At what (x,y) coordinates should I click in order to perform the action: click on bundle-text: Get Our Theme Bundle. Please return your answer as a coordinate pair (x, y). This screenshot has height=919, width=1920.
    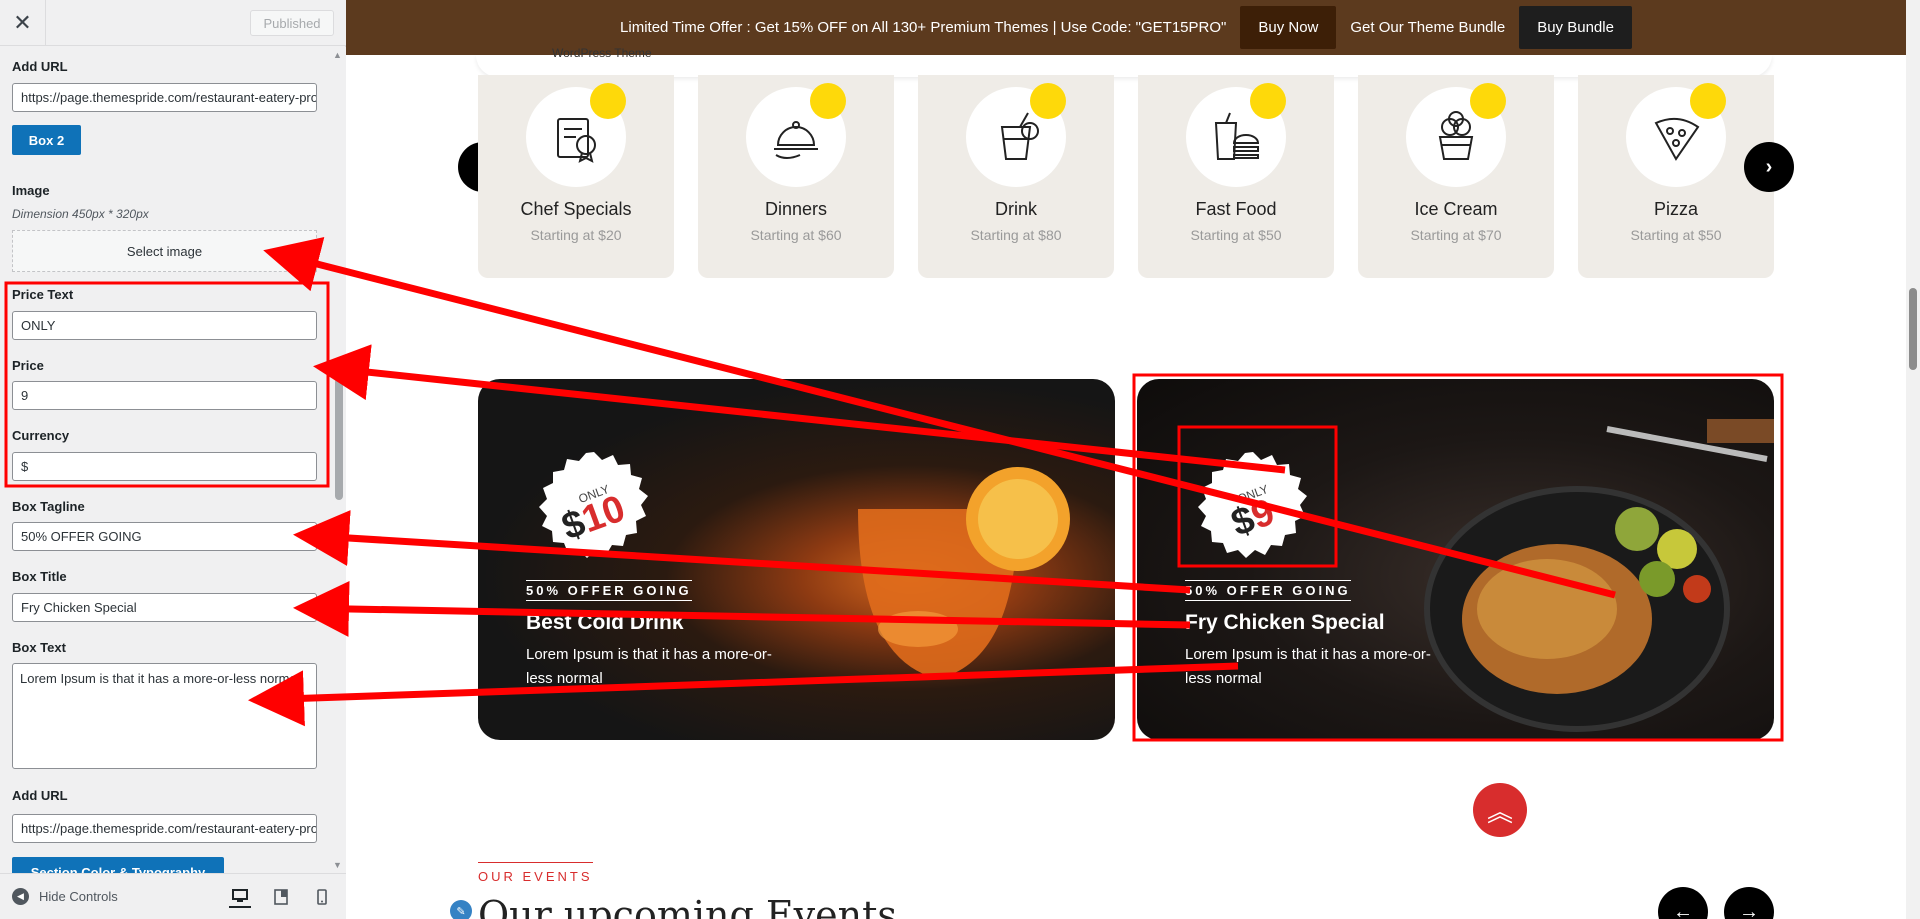
    Looking at the image, I should click on (1428, 27).